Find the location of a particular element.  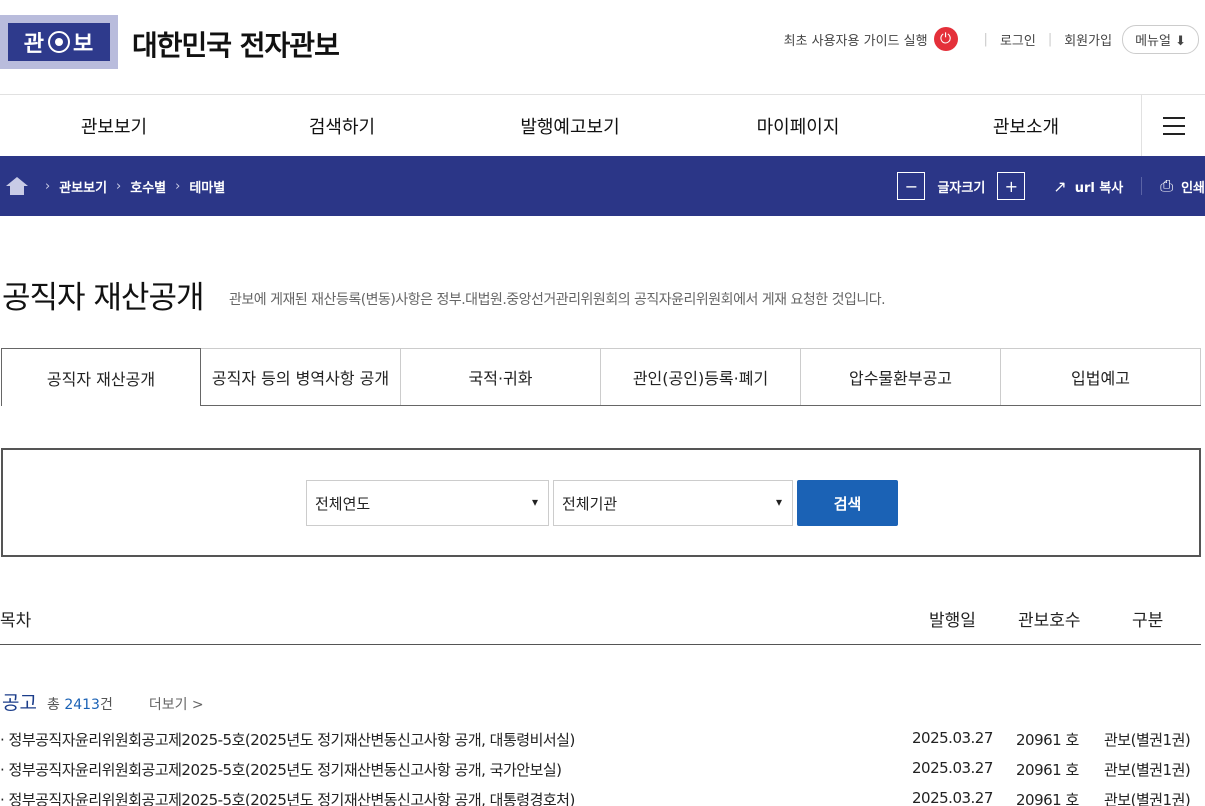

utility-menu: 최초 사용자용 가이드 실행 ⏻ | 로그인 | 회원가입 메뉴얼 ⬇ is located at coordinates (991, 39).